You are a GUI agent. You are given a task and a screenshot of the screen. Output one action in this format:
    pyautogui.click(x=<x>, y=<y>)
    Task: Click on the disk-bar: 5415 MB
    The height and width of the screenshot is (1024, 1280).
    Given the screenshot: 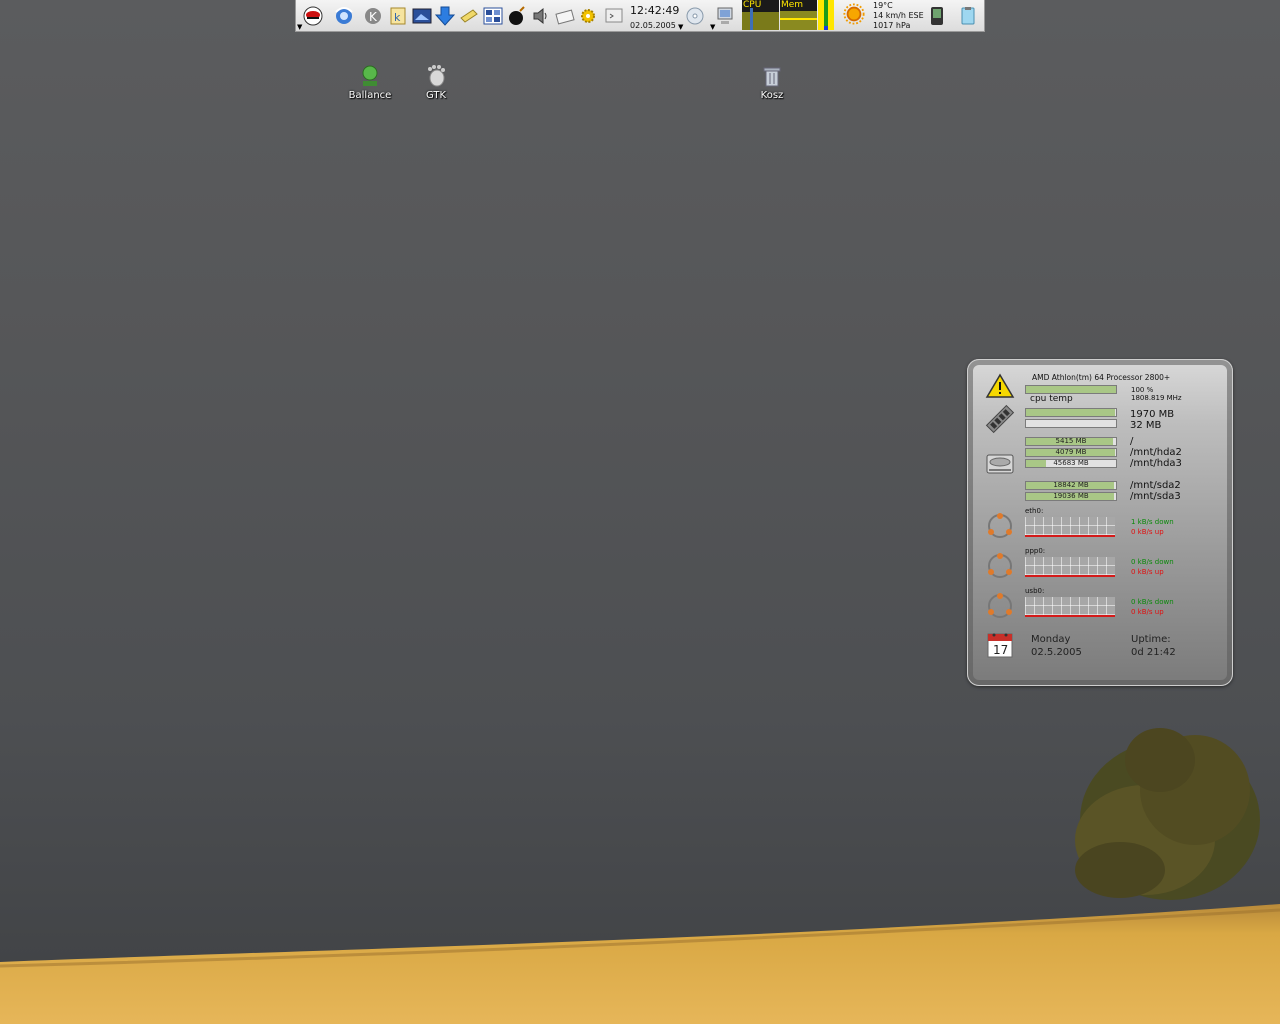 What is the action you would take?
    pyautogui.click(x=1071, y=441)
    